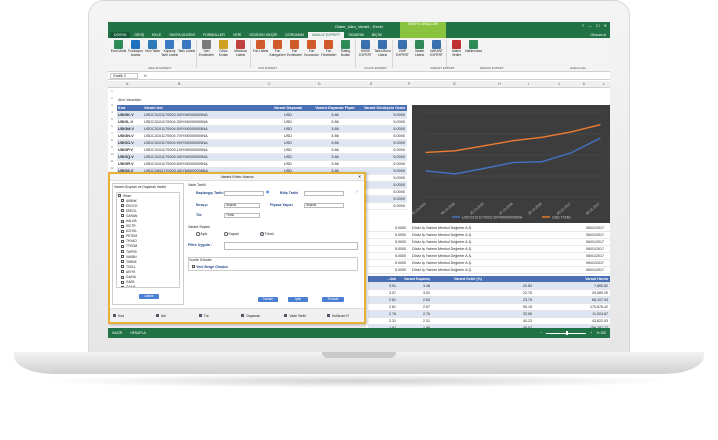 The height and width of the screenshot is (440, 718). Describe the element at coordinates (291, 246) in the screenshot. I see `filter-input` at that location.